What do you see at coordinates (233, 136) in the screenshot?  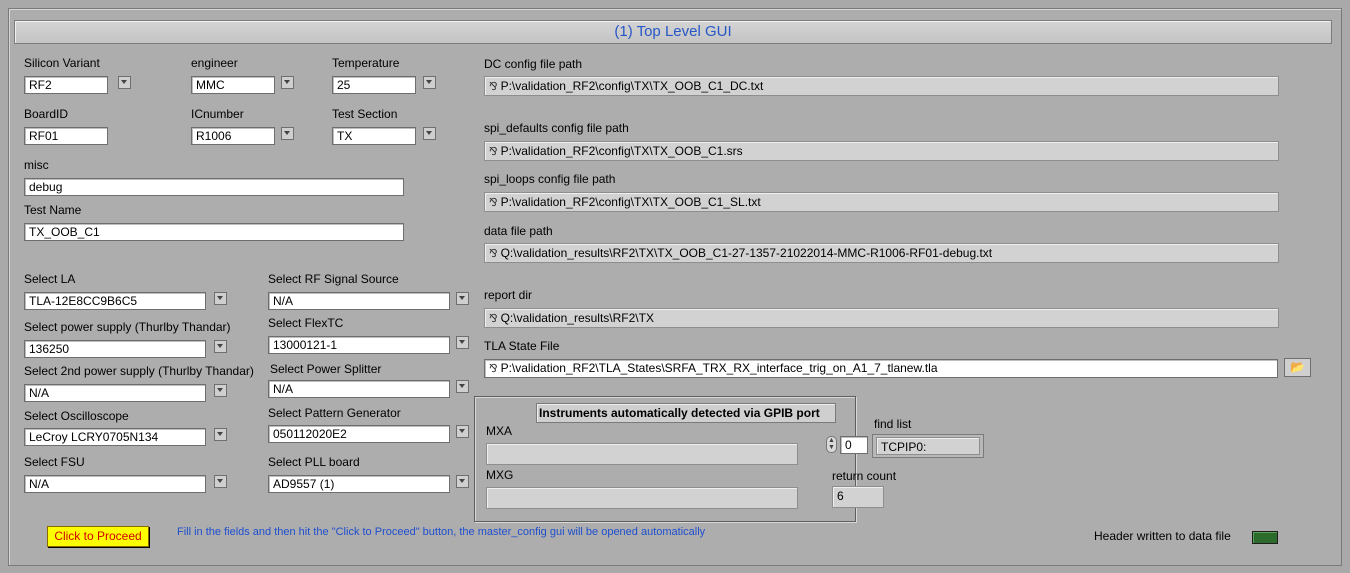 I see `ic-number-field: R1006` at bounding box center [233, 136].